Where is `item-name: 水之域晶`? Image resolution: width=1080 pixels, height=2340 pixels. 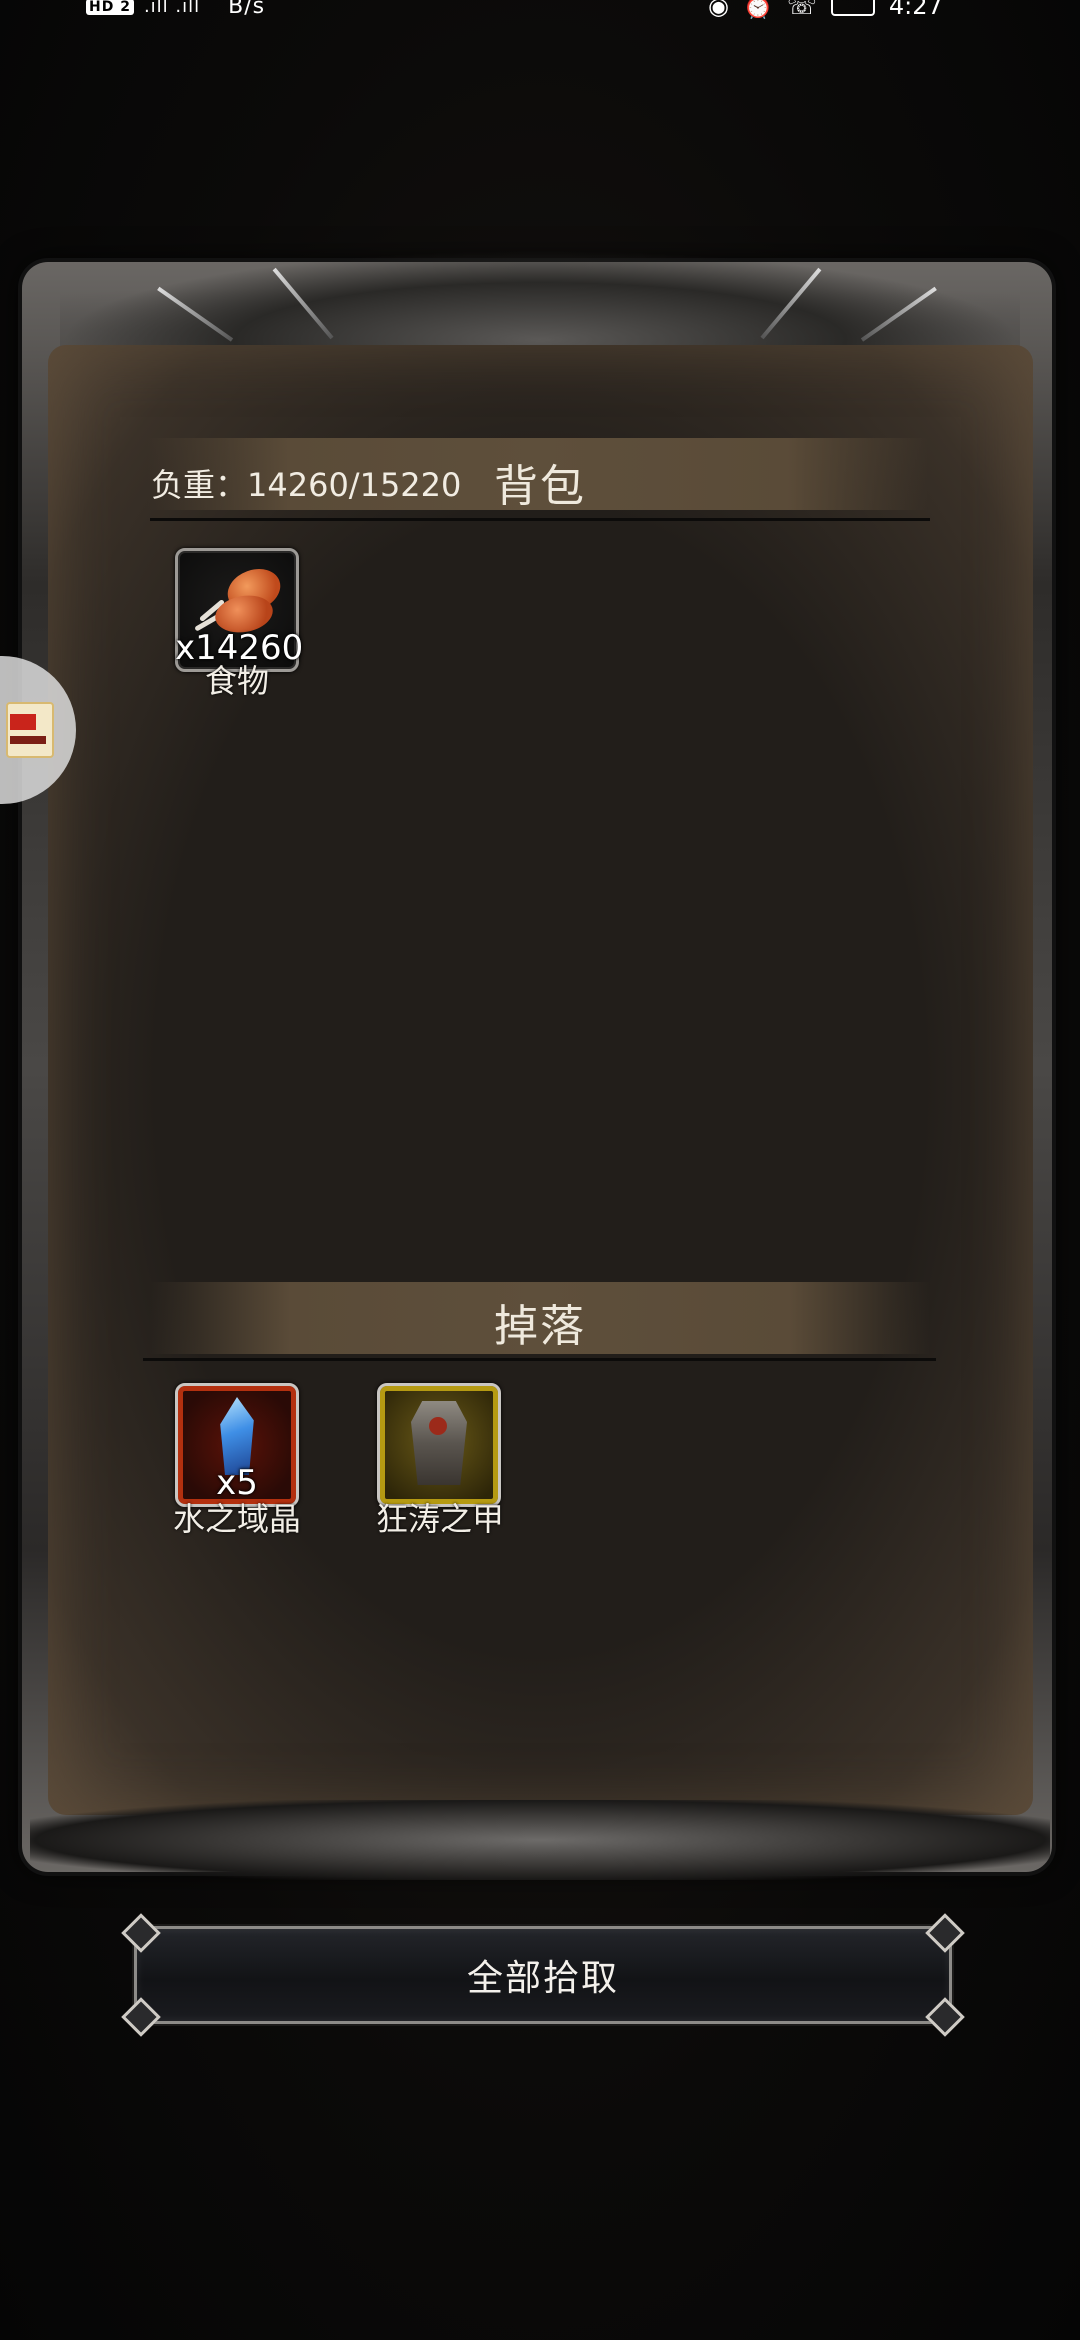 item-name: 水之域晶 is located at coordinates (236, 1519).